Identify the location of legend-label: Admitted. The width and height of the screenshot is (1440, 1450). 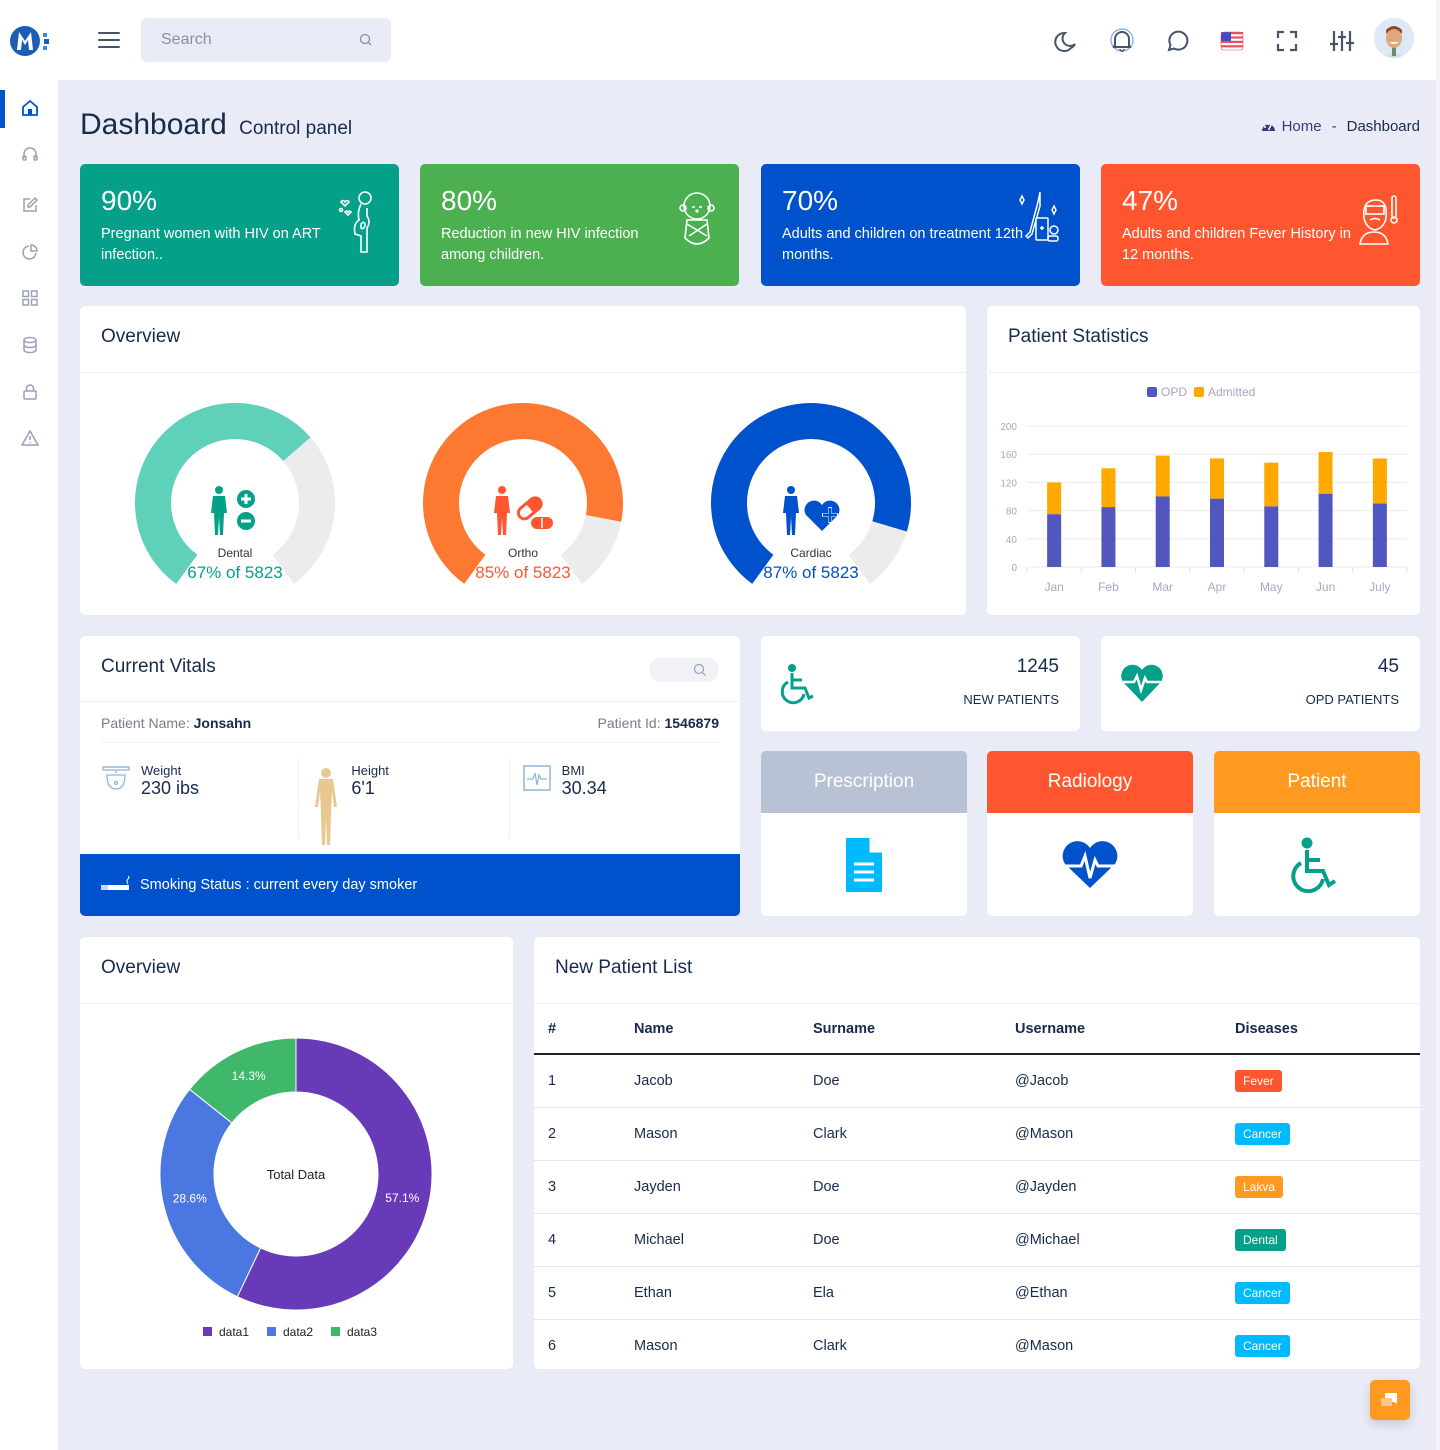
(1231, 392).